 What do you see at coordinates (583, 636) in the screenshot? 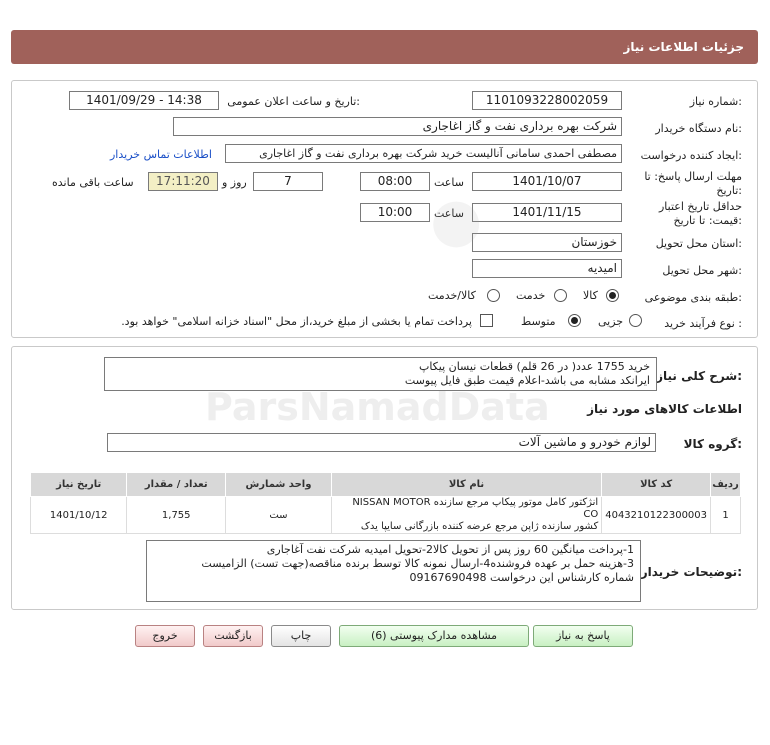
I see `reply-button: پاسخ به نیاز` at bounding box center [583, 636].